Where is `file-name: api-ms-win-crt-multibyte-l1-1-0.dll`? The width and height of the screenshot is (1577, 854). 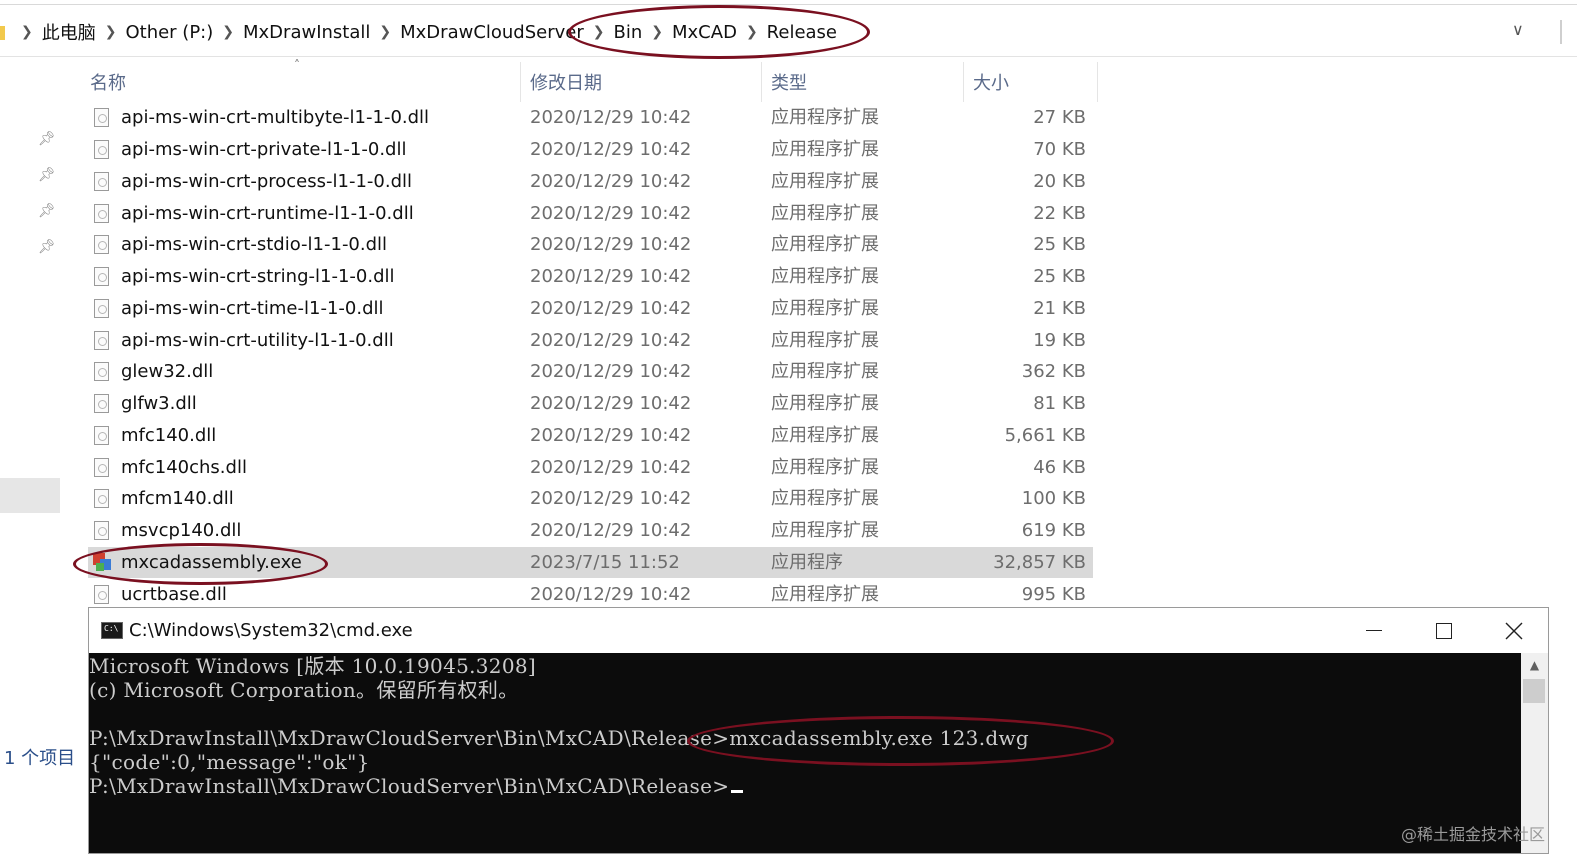 file-name: api-ms-win-crt-multibyte-l1-1-0.dll is located at coordinates (275, 117).